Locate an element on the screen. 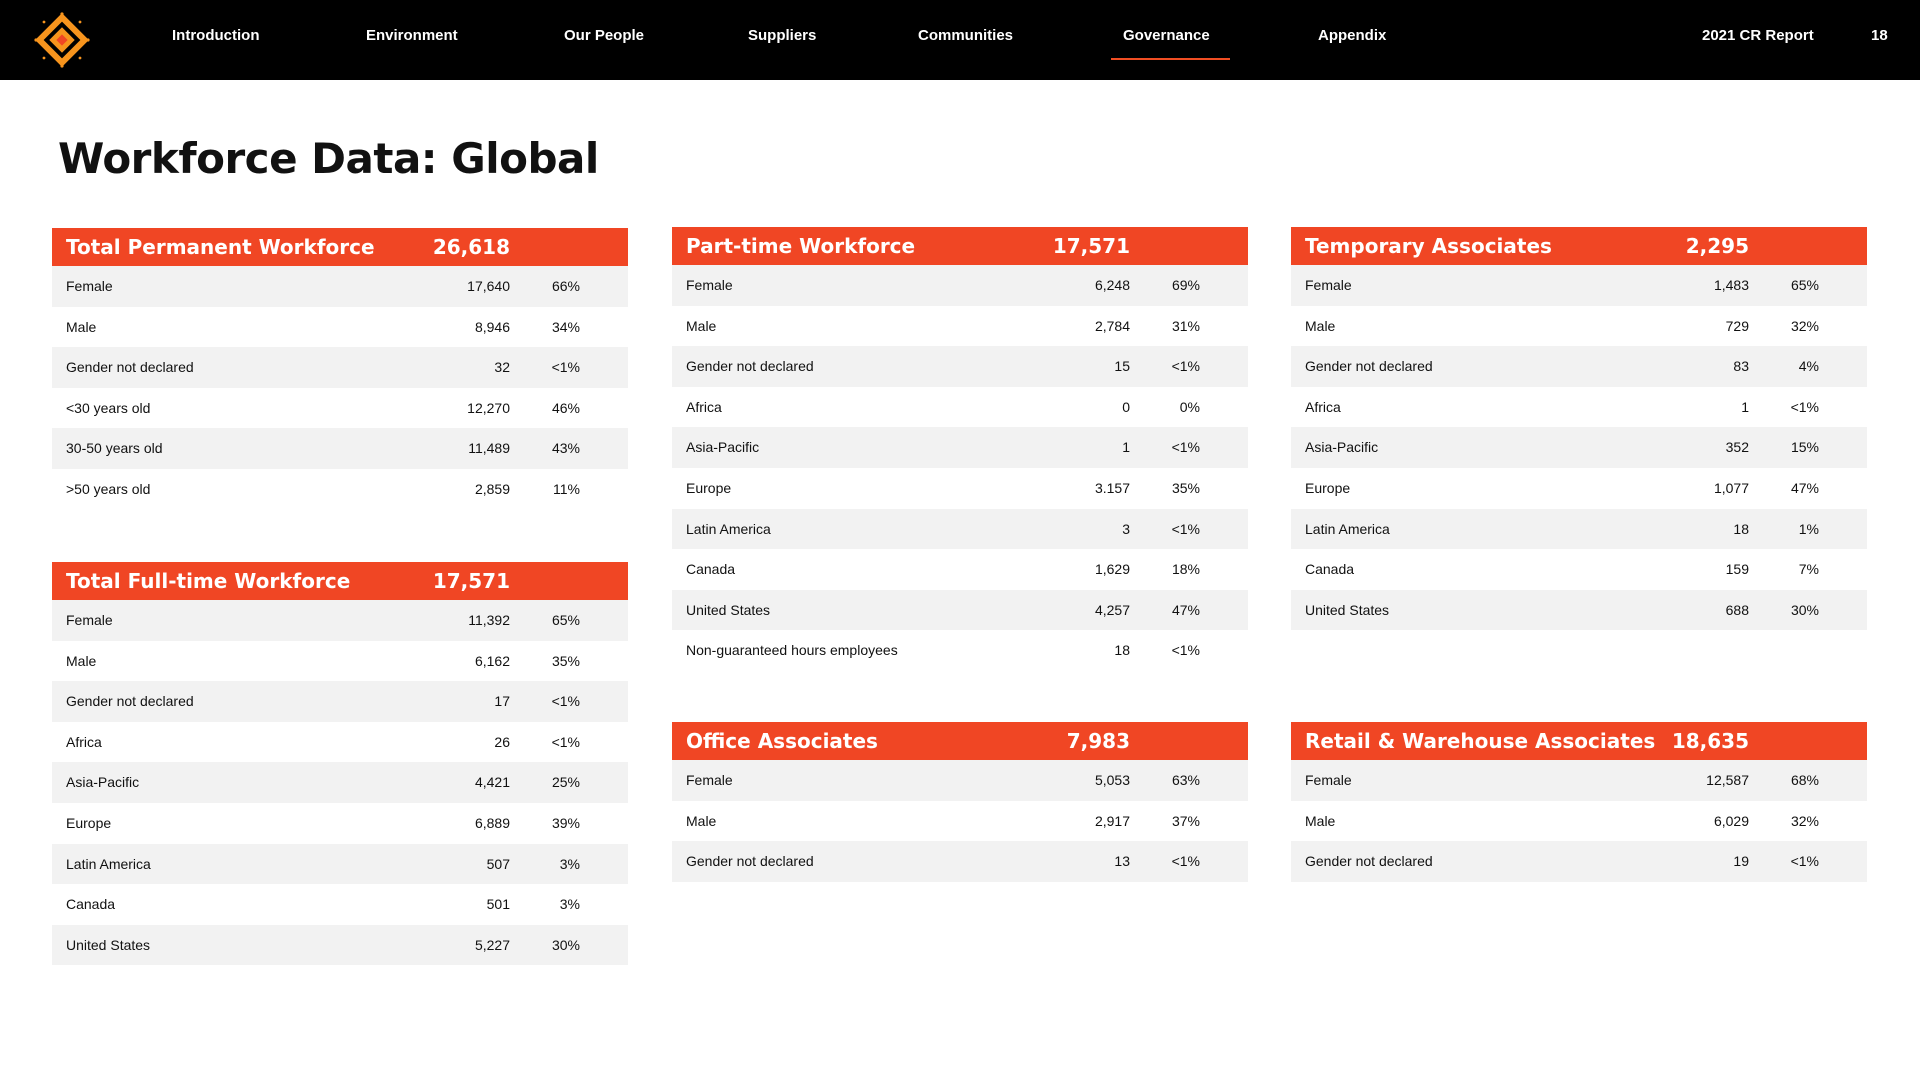  row-percent: 37% is located at coordinates (1185, 820).